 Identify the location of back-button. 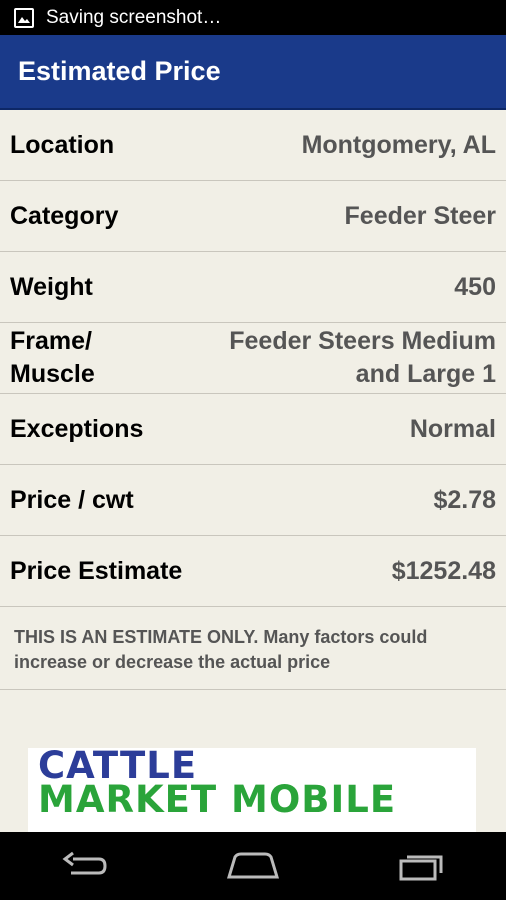
(84, 866).